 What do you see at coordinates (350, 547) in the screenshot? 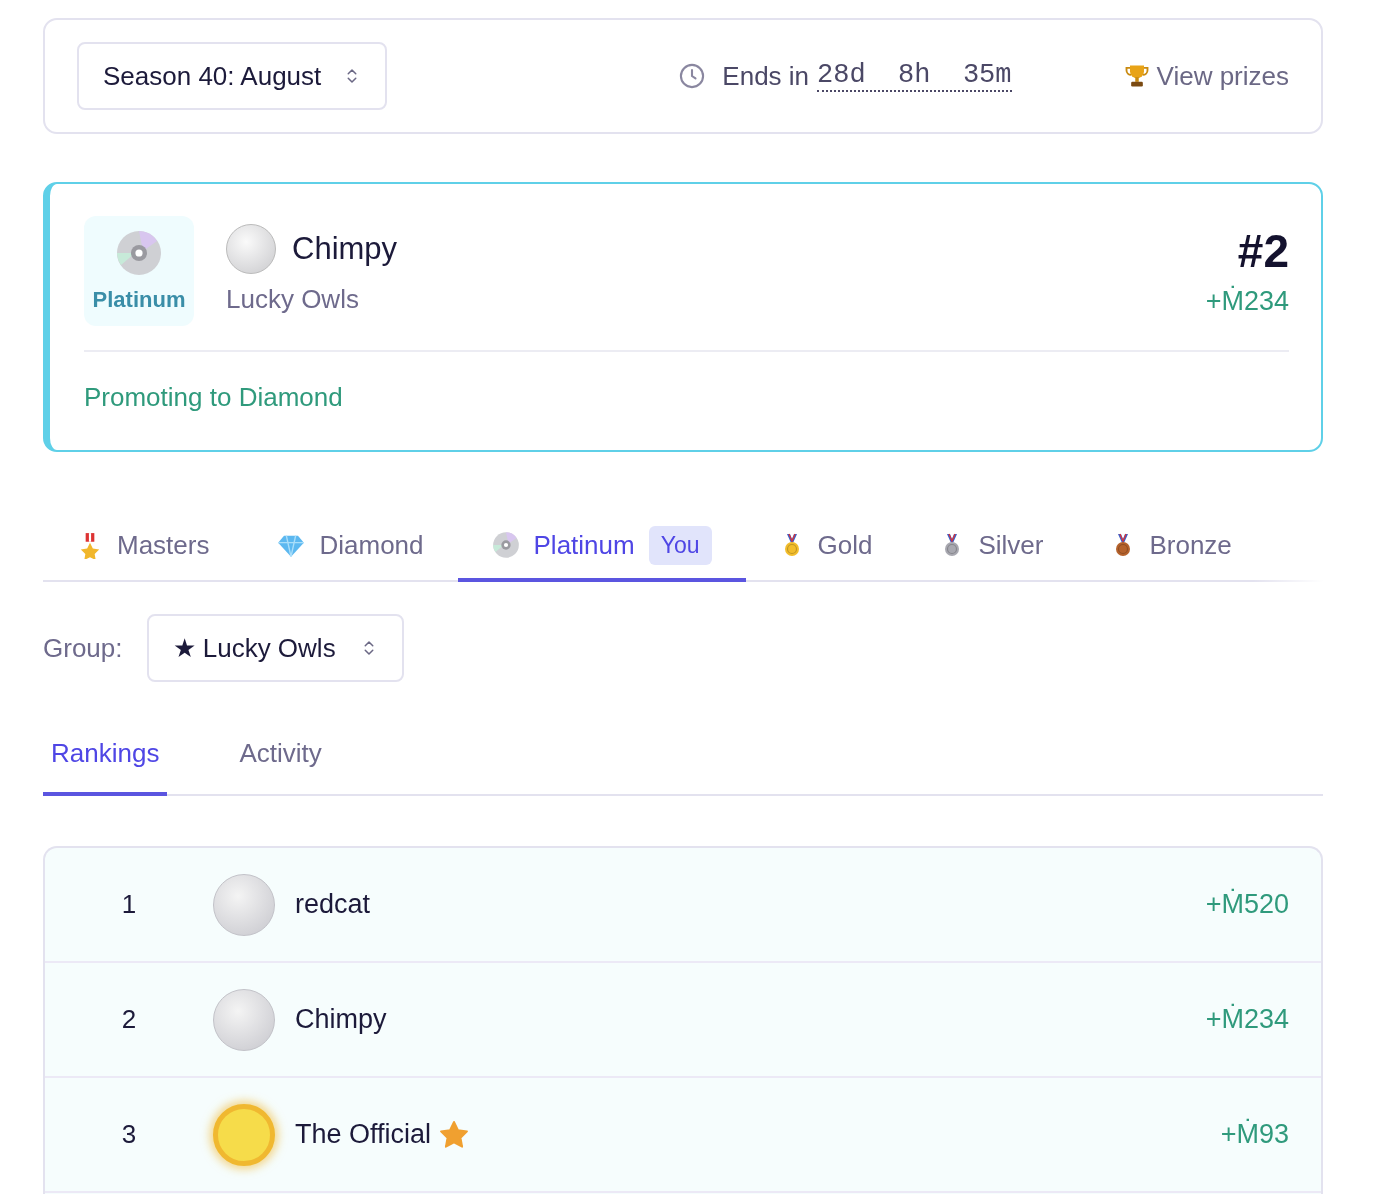
I see `league-tab: Diamond` at bounding box center [350, 547].